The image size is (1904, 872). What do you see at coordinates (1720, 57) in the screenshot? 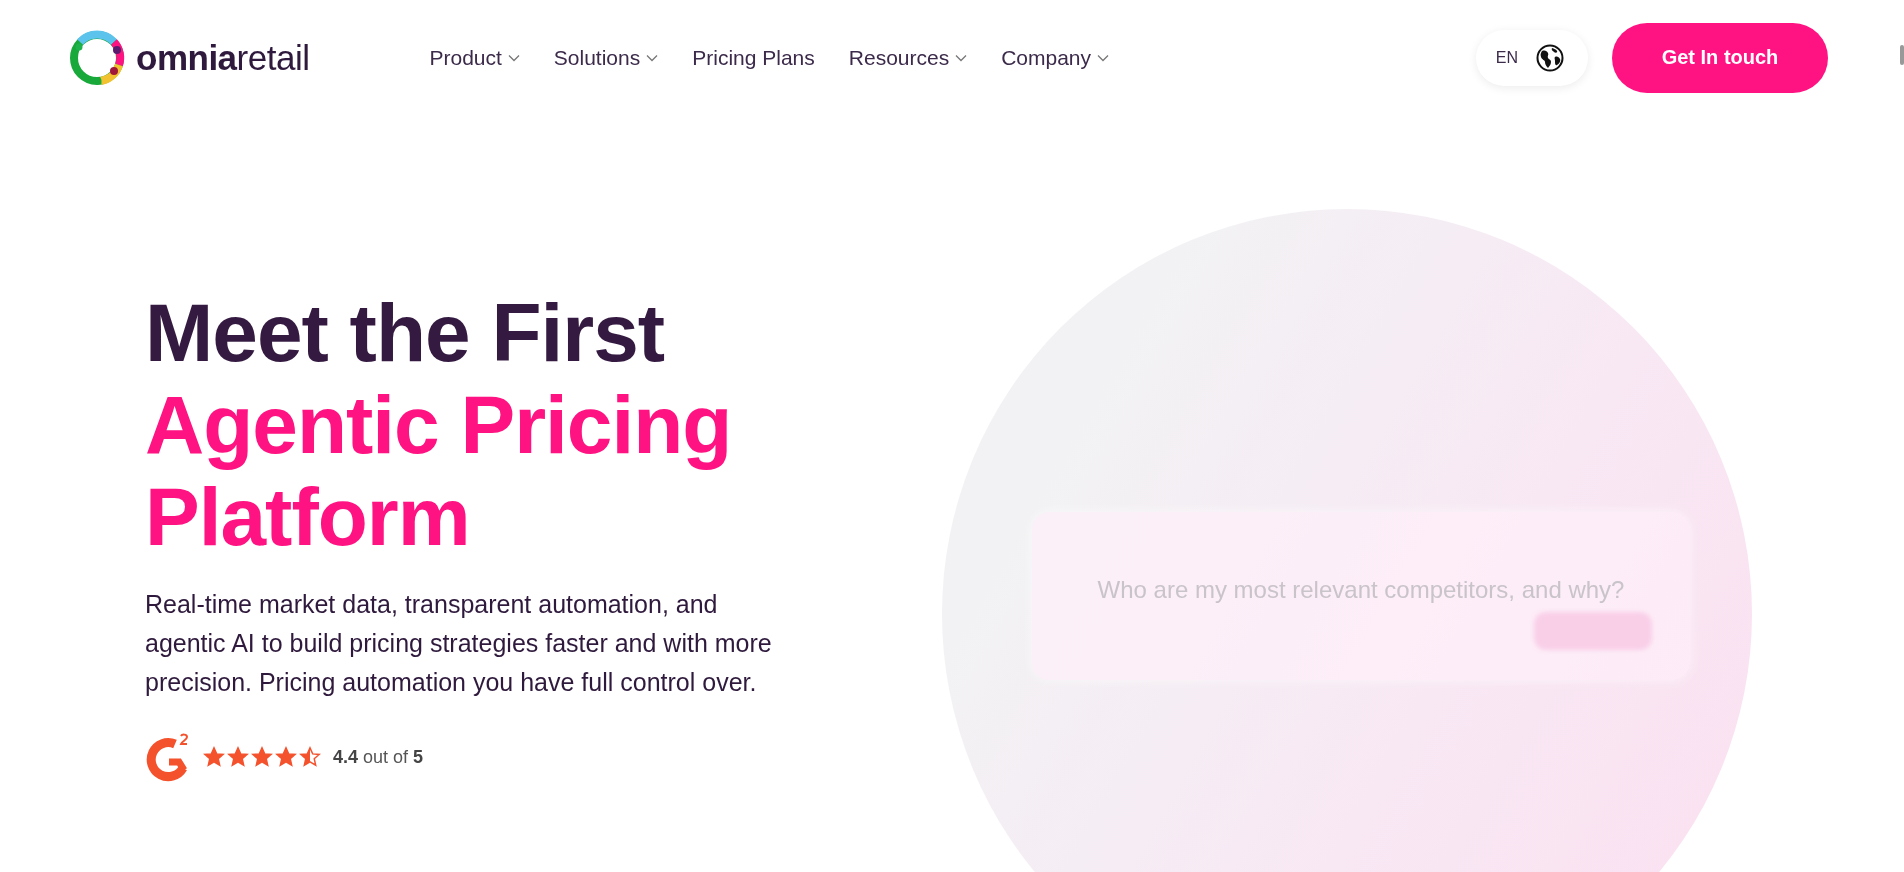
I see `get-in-touch-button: Get In touch` at bounding box center [1720, 57].